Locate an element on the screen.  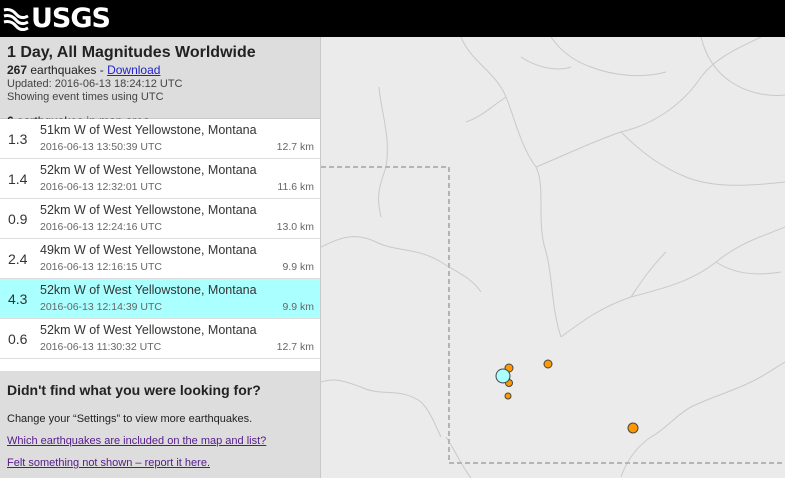
usgs-wave-icon is located at coordinates (16, 19).